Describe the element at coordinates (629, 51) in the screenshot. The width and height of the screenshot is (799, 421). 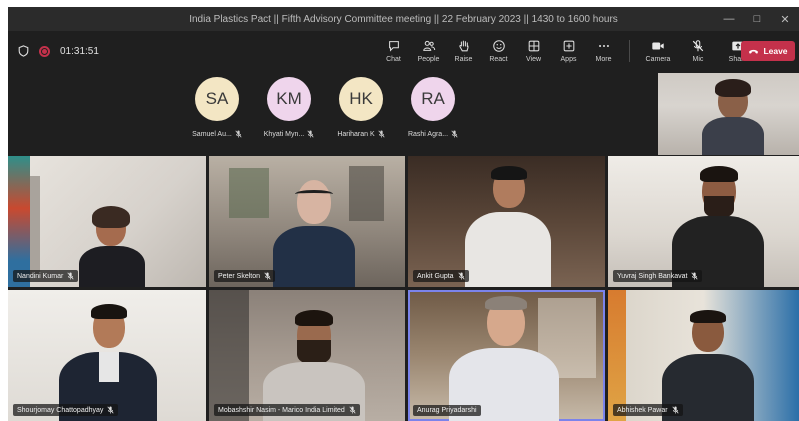
I see `toolbar-divider` at that location.